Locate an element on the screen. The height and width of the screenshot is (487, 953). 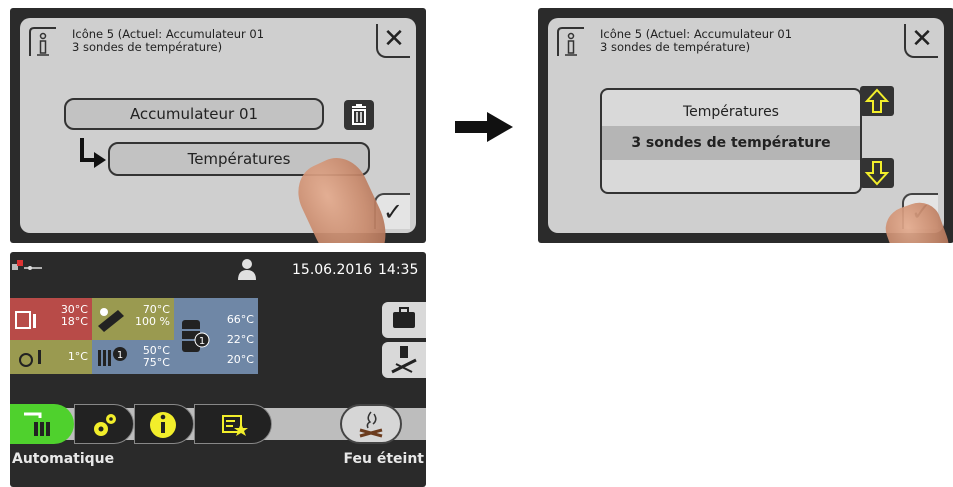
vacation-button is located at coordinates (404, 320).